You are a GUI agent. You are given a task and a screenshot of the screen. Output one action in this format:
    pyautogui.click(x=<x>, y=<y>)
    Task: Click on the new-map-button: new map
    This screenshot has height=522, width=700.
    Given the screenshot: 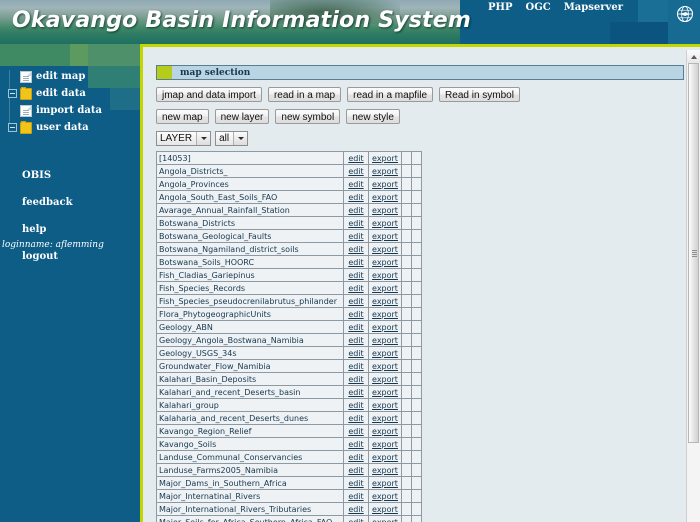 What is the action you would take?
    pyautogui.click(x=182, y=116)
    